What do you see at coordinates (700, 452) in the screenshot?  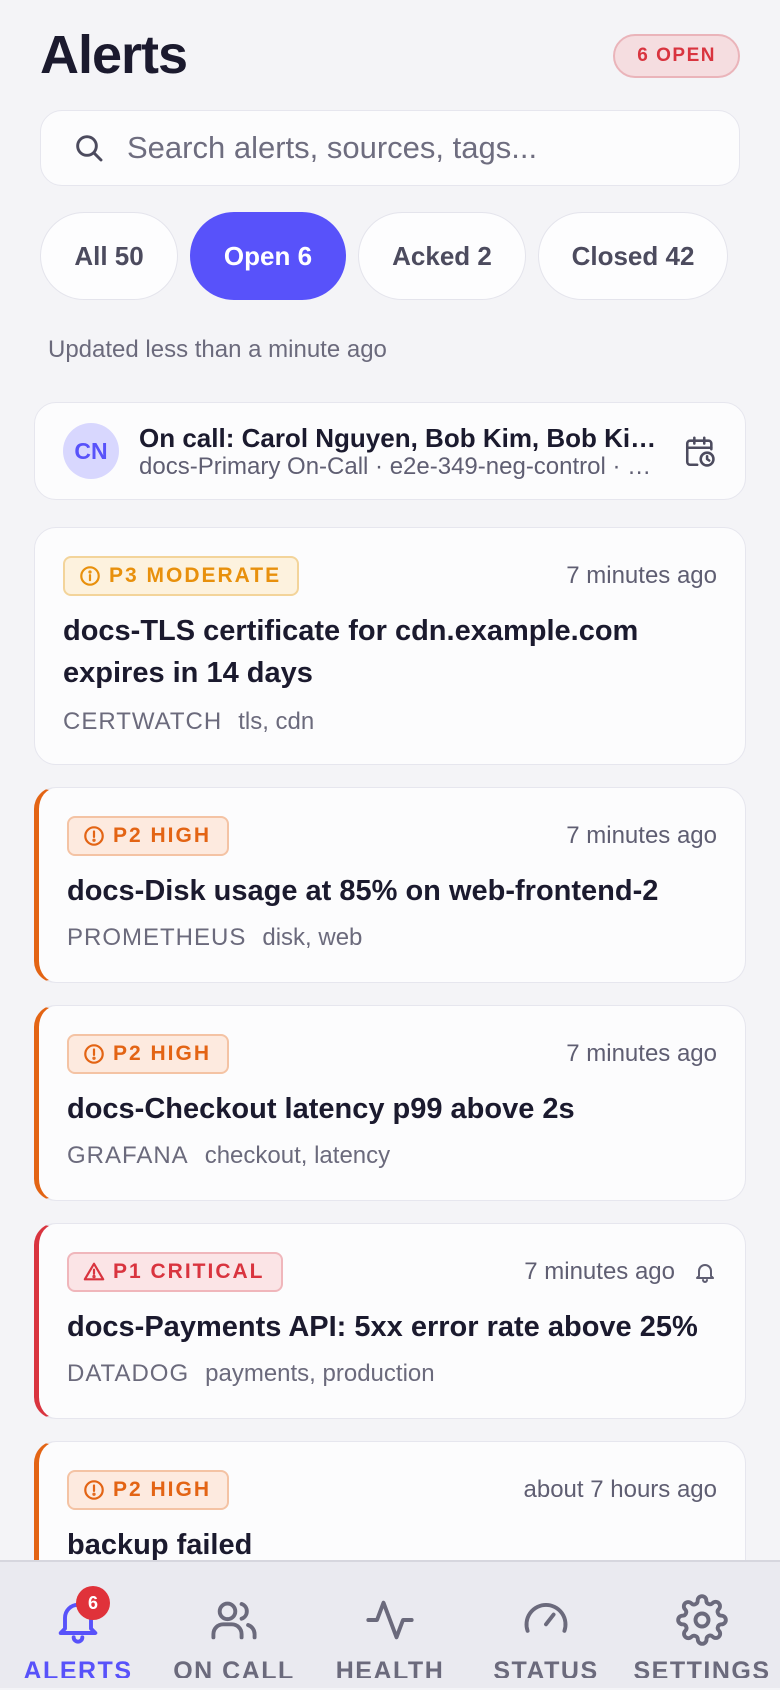 I see `calendar-clock-icon` at bounding box center [700, 452].